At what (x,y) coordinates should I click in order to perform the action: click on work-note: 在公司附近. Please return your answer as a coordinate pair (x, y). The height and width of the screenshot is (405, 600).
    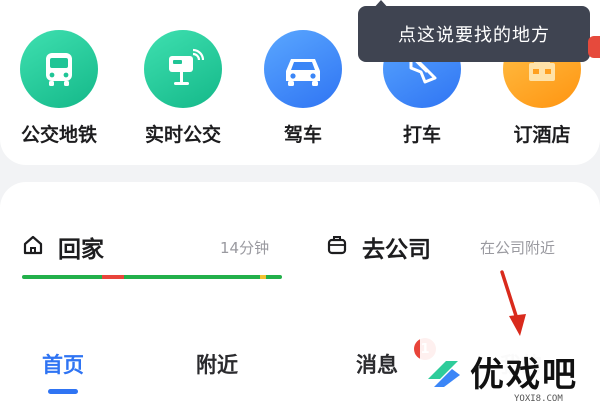
    Looking at the image, I should click on (518, 248).